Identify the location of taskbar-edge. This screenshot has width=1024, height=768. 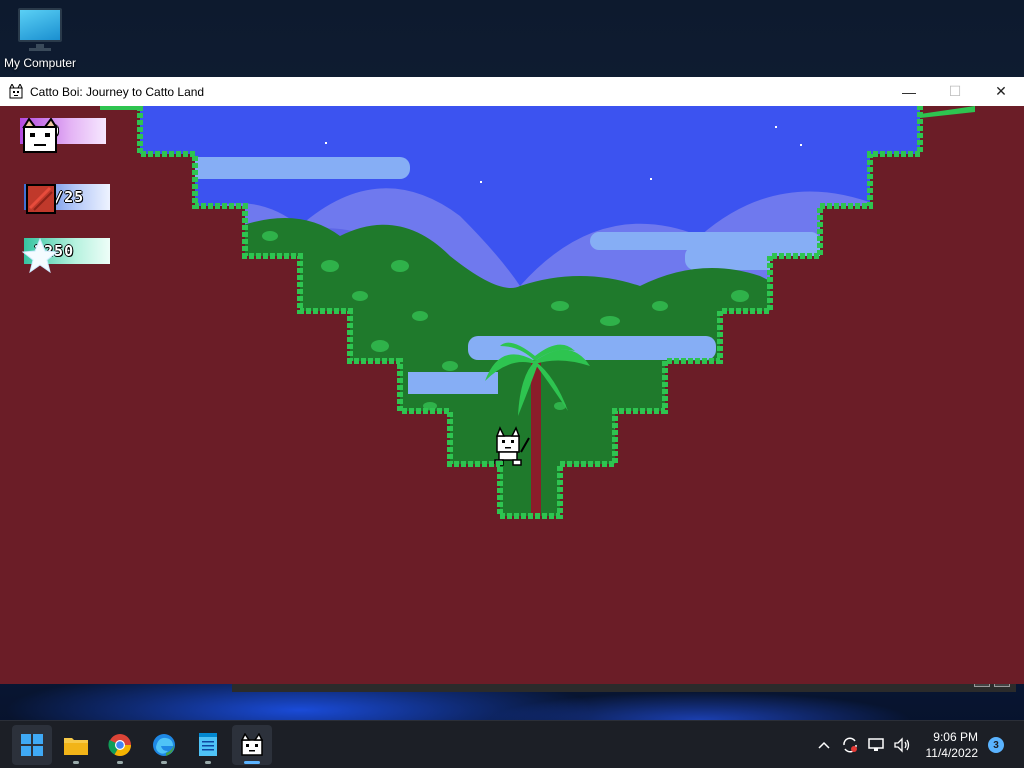
(164, 745).